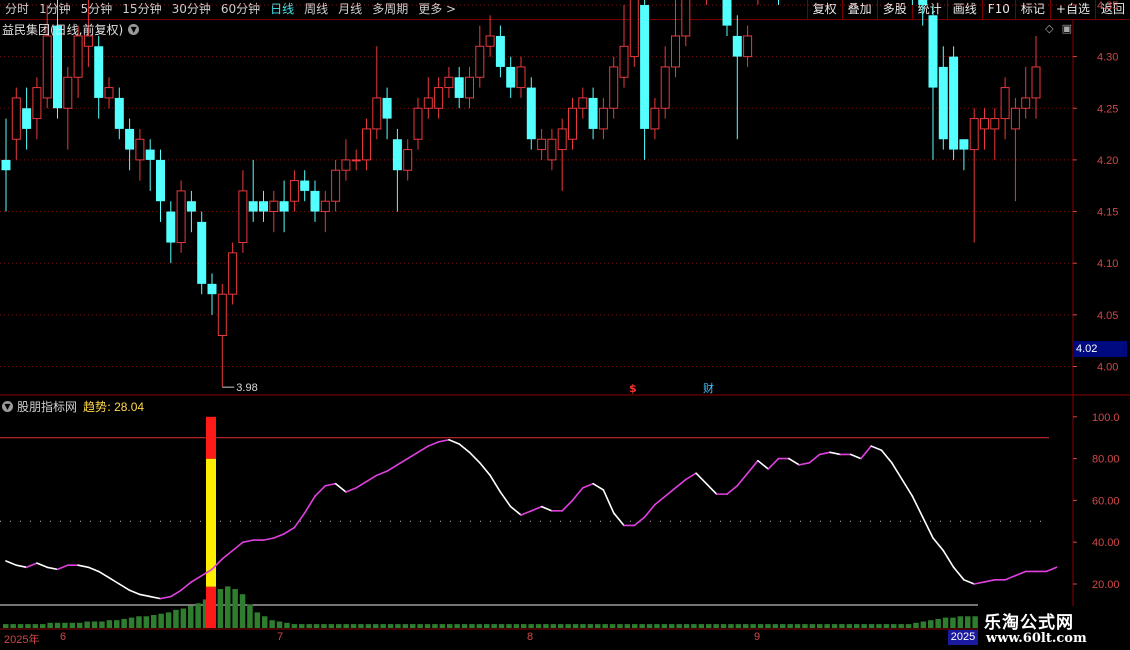 Image resolution: width=1130 pixels, height=650 pixels. Describe the element at coordinates (1106, 460) in the screenshot. I see `indicator-tick-label: 80.00` at that location.